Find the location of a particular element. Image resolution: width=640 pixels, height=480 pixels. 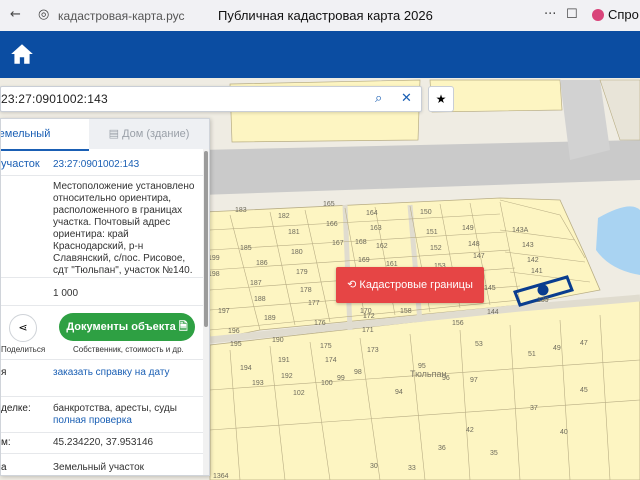

check-items: банкротства, аресты, суды is located at coordinates (115, 408).